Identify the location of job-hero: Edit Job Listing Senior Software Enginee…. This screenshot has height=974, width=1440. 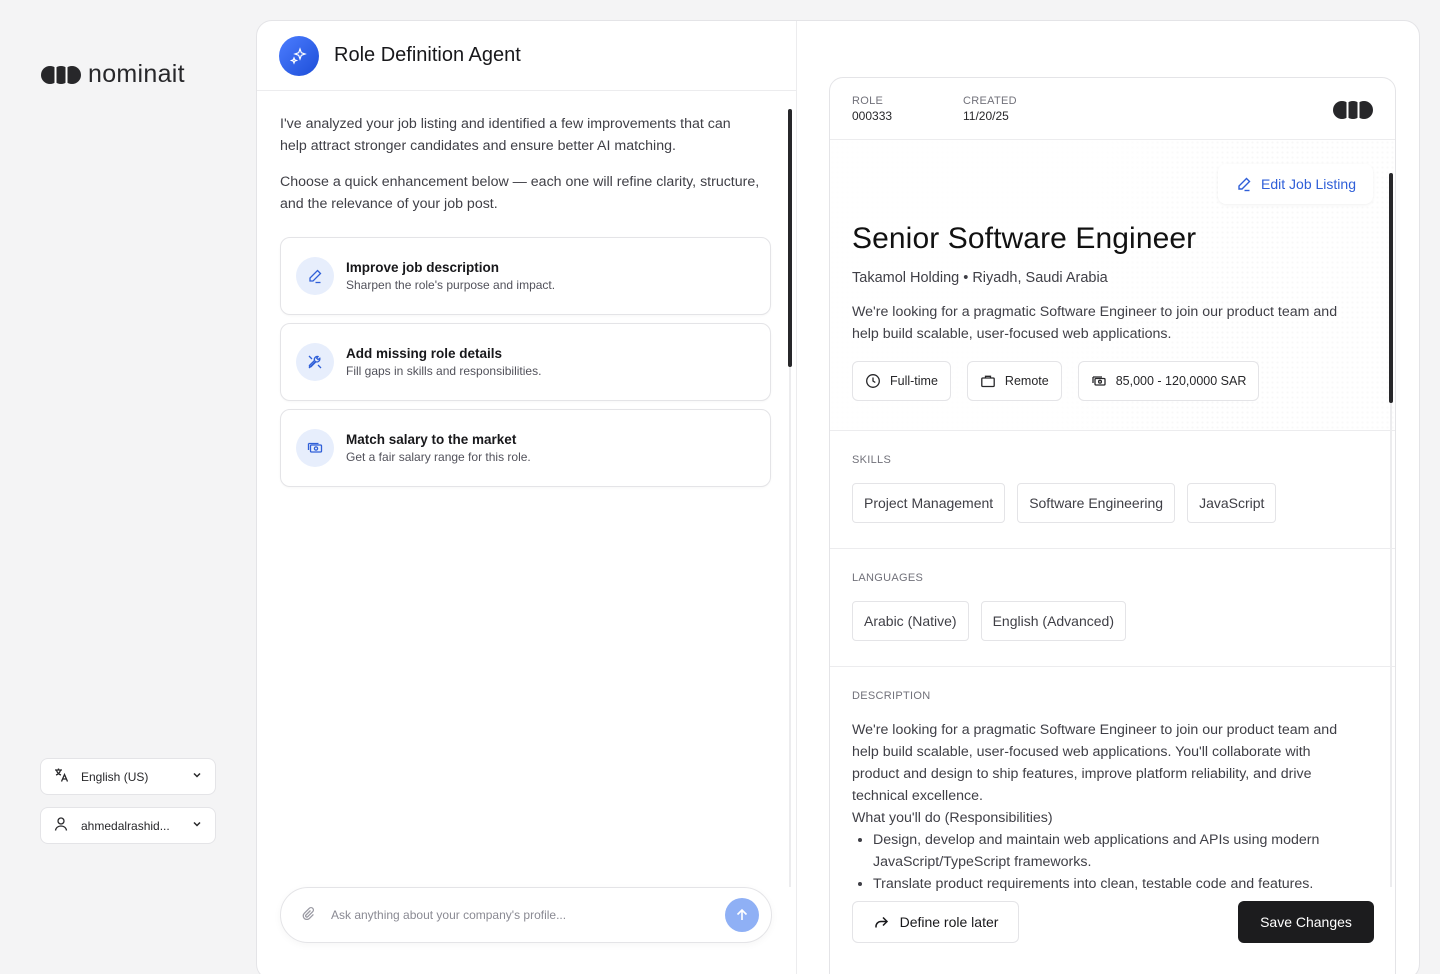
(1112, 285).